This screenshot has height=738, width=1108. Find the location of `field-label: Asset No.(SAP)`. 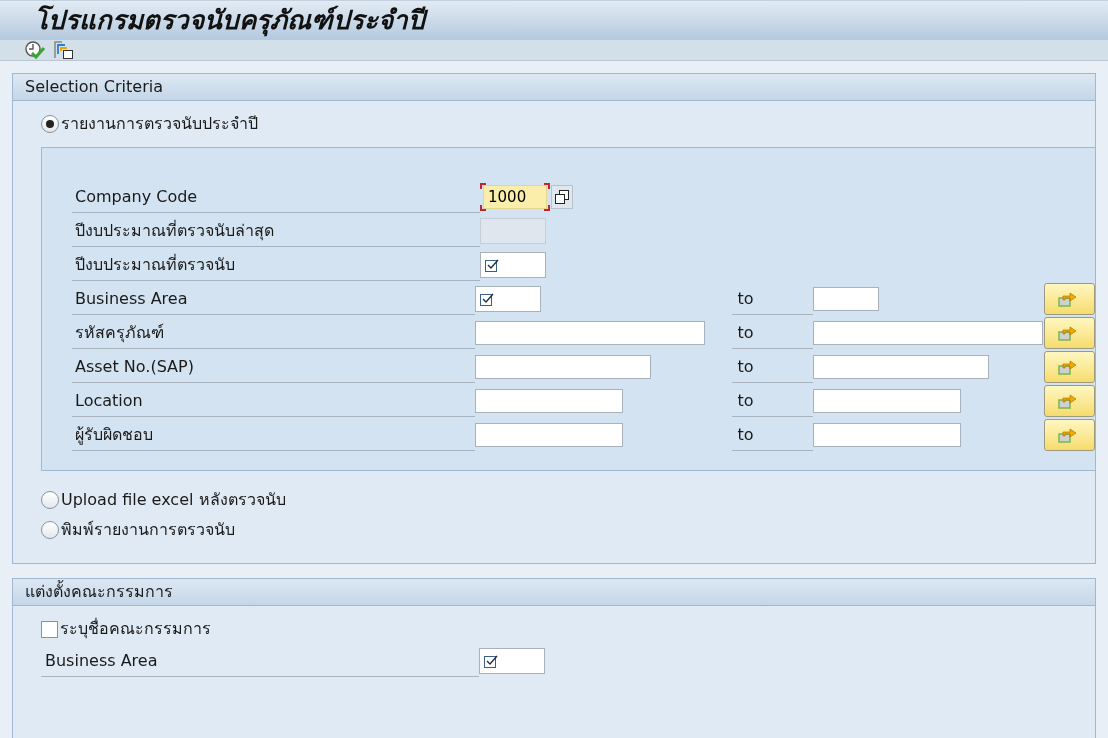

field-label: Asset No.(SAP) is located at coordinates (273, 367).